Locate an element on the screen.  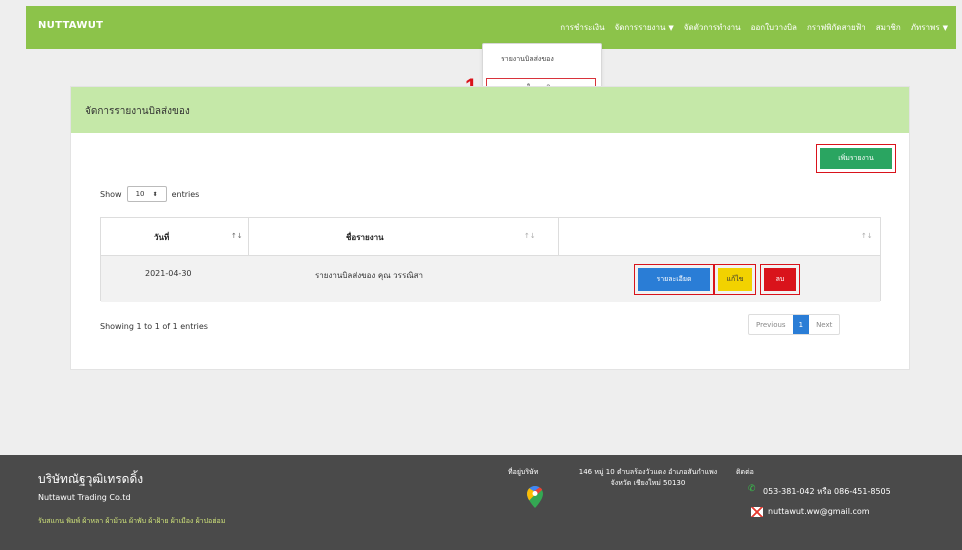
detail-highlight: รายละเอียด is located at coordinates (674, 279).